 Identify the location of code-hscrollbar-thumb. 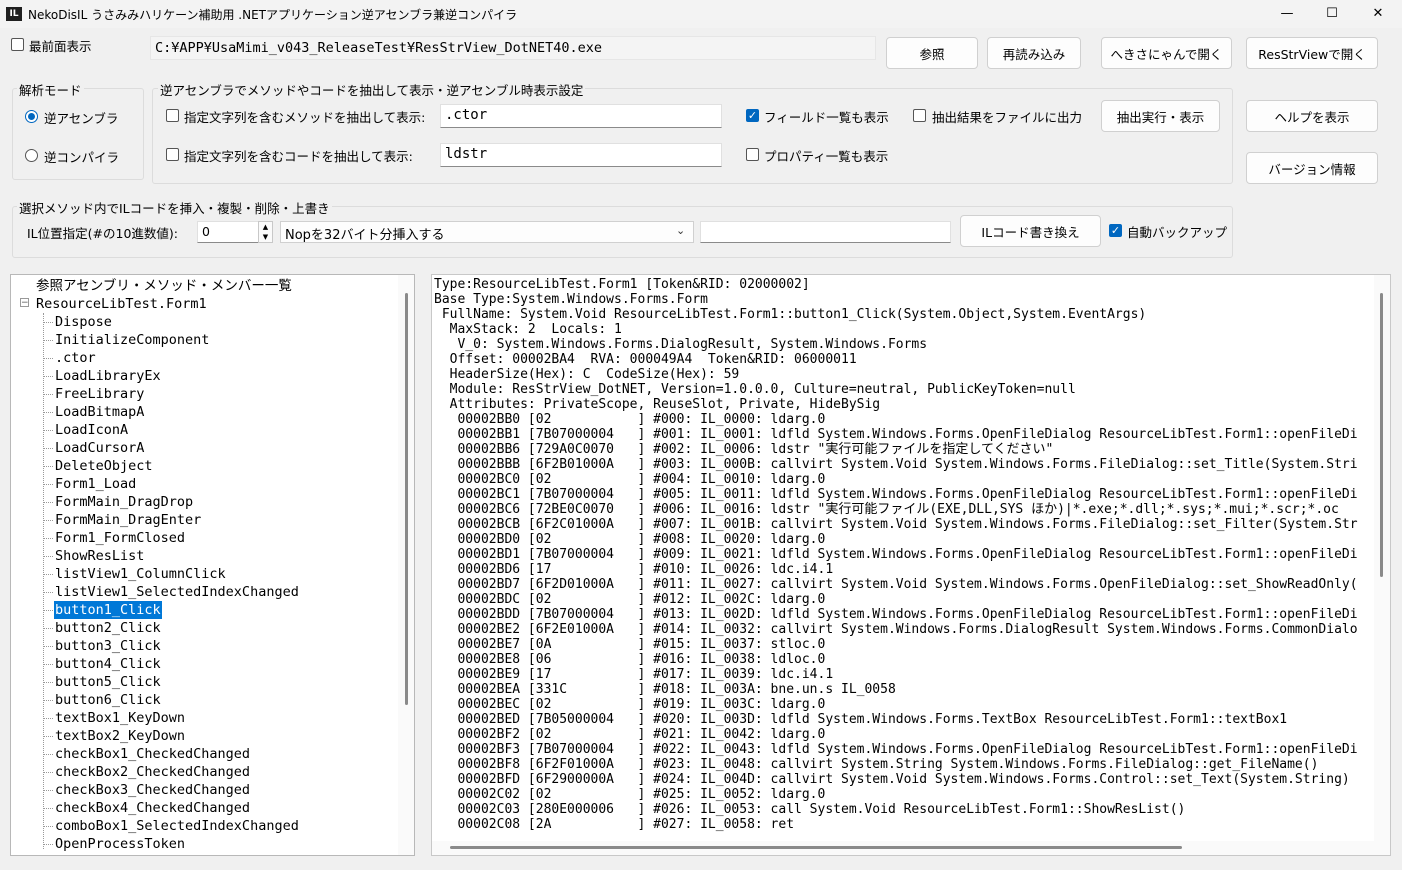
(816, 847).